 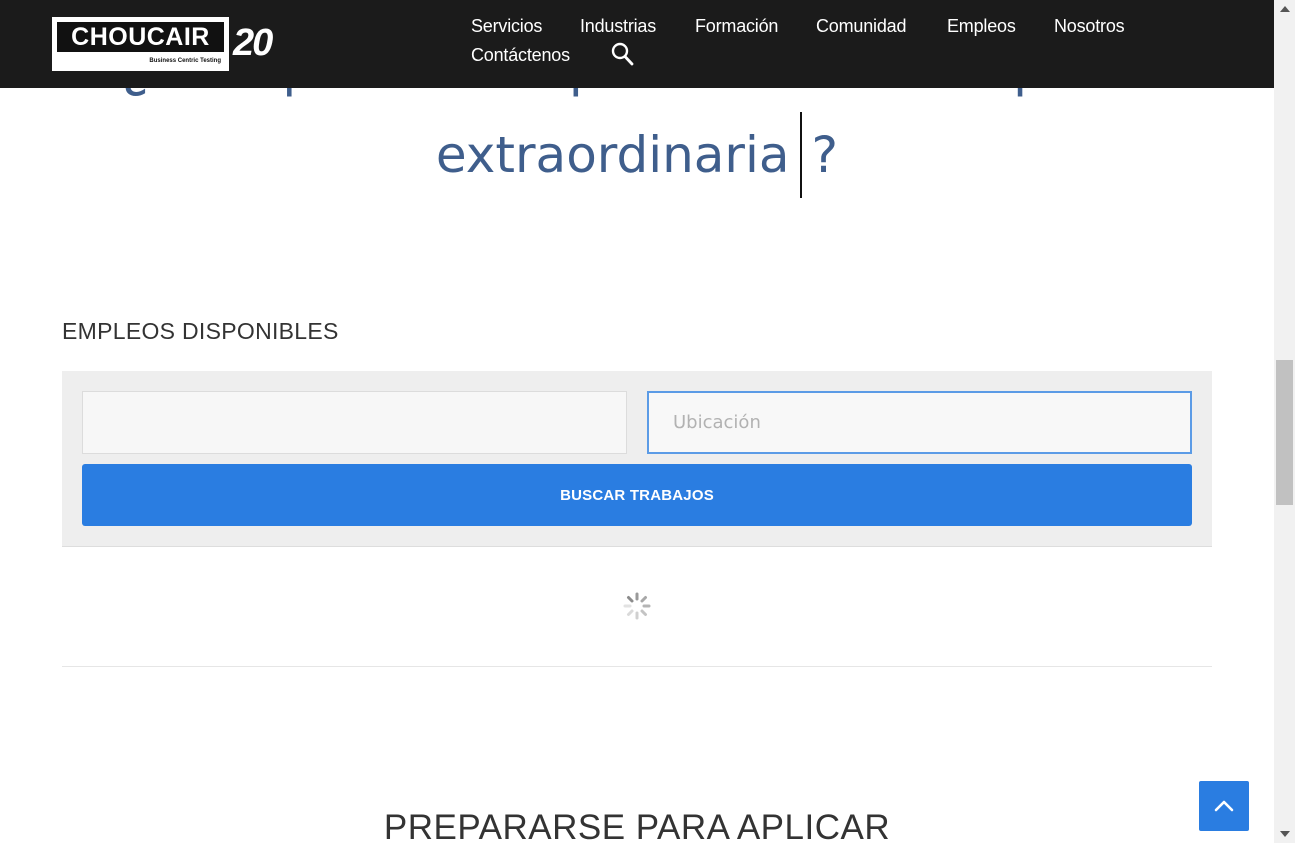 I want to click on nav-item-nosotros: Nosotros, so click(x=1089, y=26).